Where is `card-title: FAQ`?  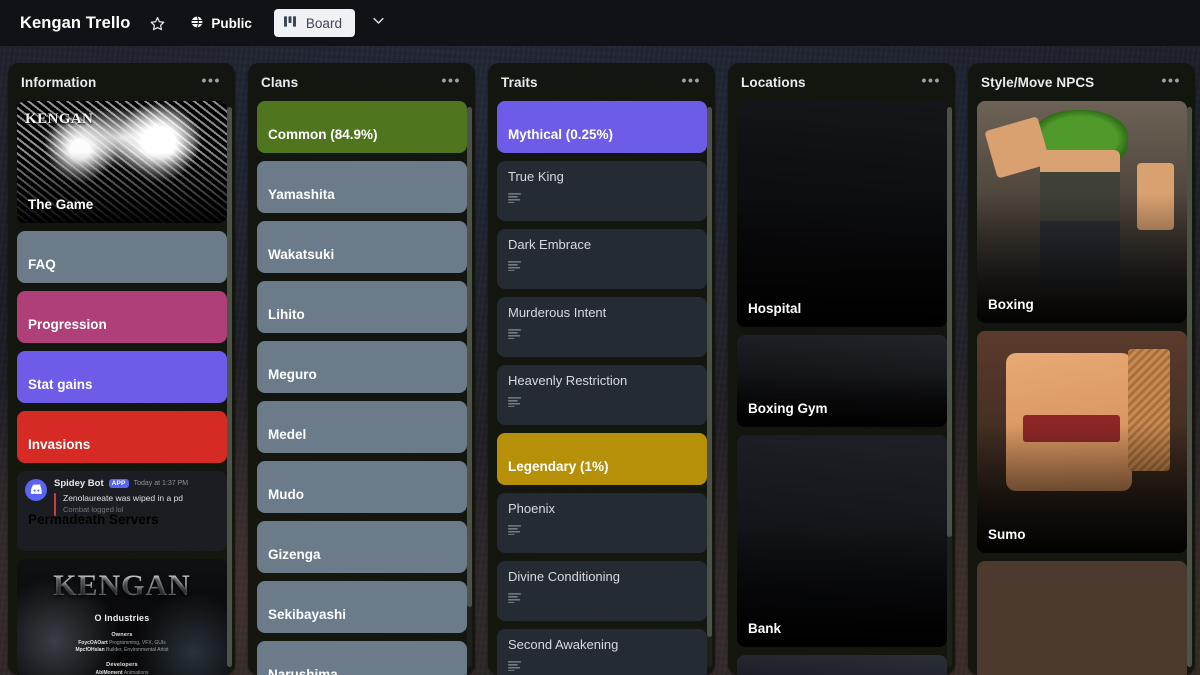
card-title: FAQ is located at coordinates (42, 264).